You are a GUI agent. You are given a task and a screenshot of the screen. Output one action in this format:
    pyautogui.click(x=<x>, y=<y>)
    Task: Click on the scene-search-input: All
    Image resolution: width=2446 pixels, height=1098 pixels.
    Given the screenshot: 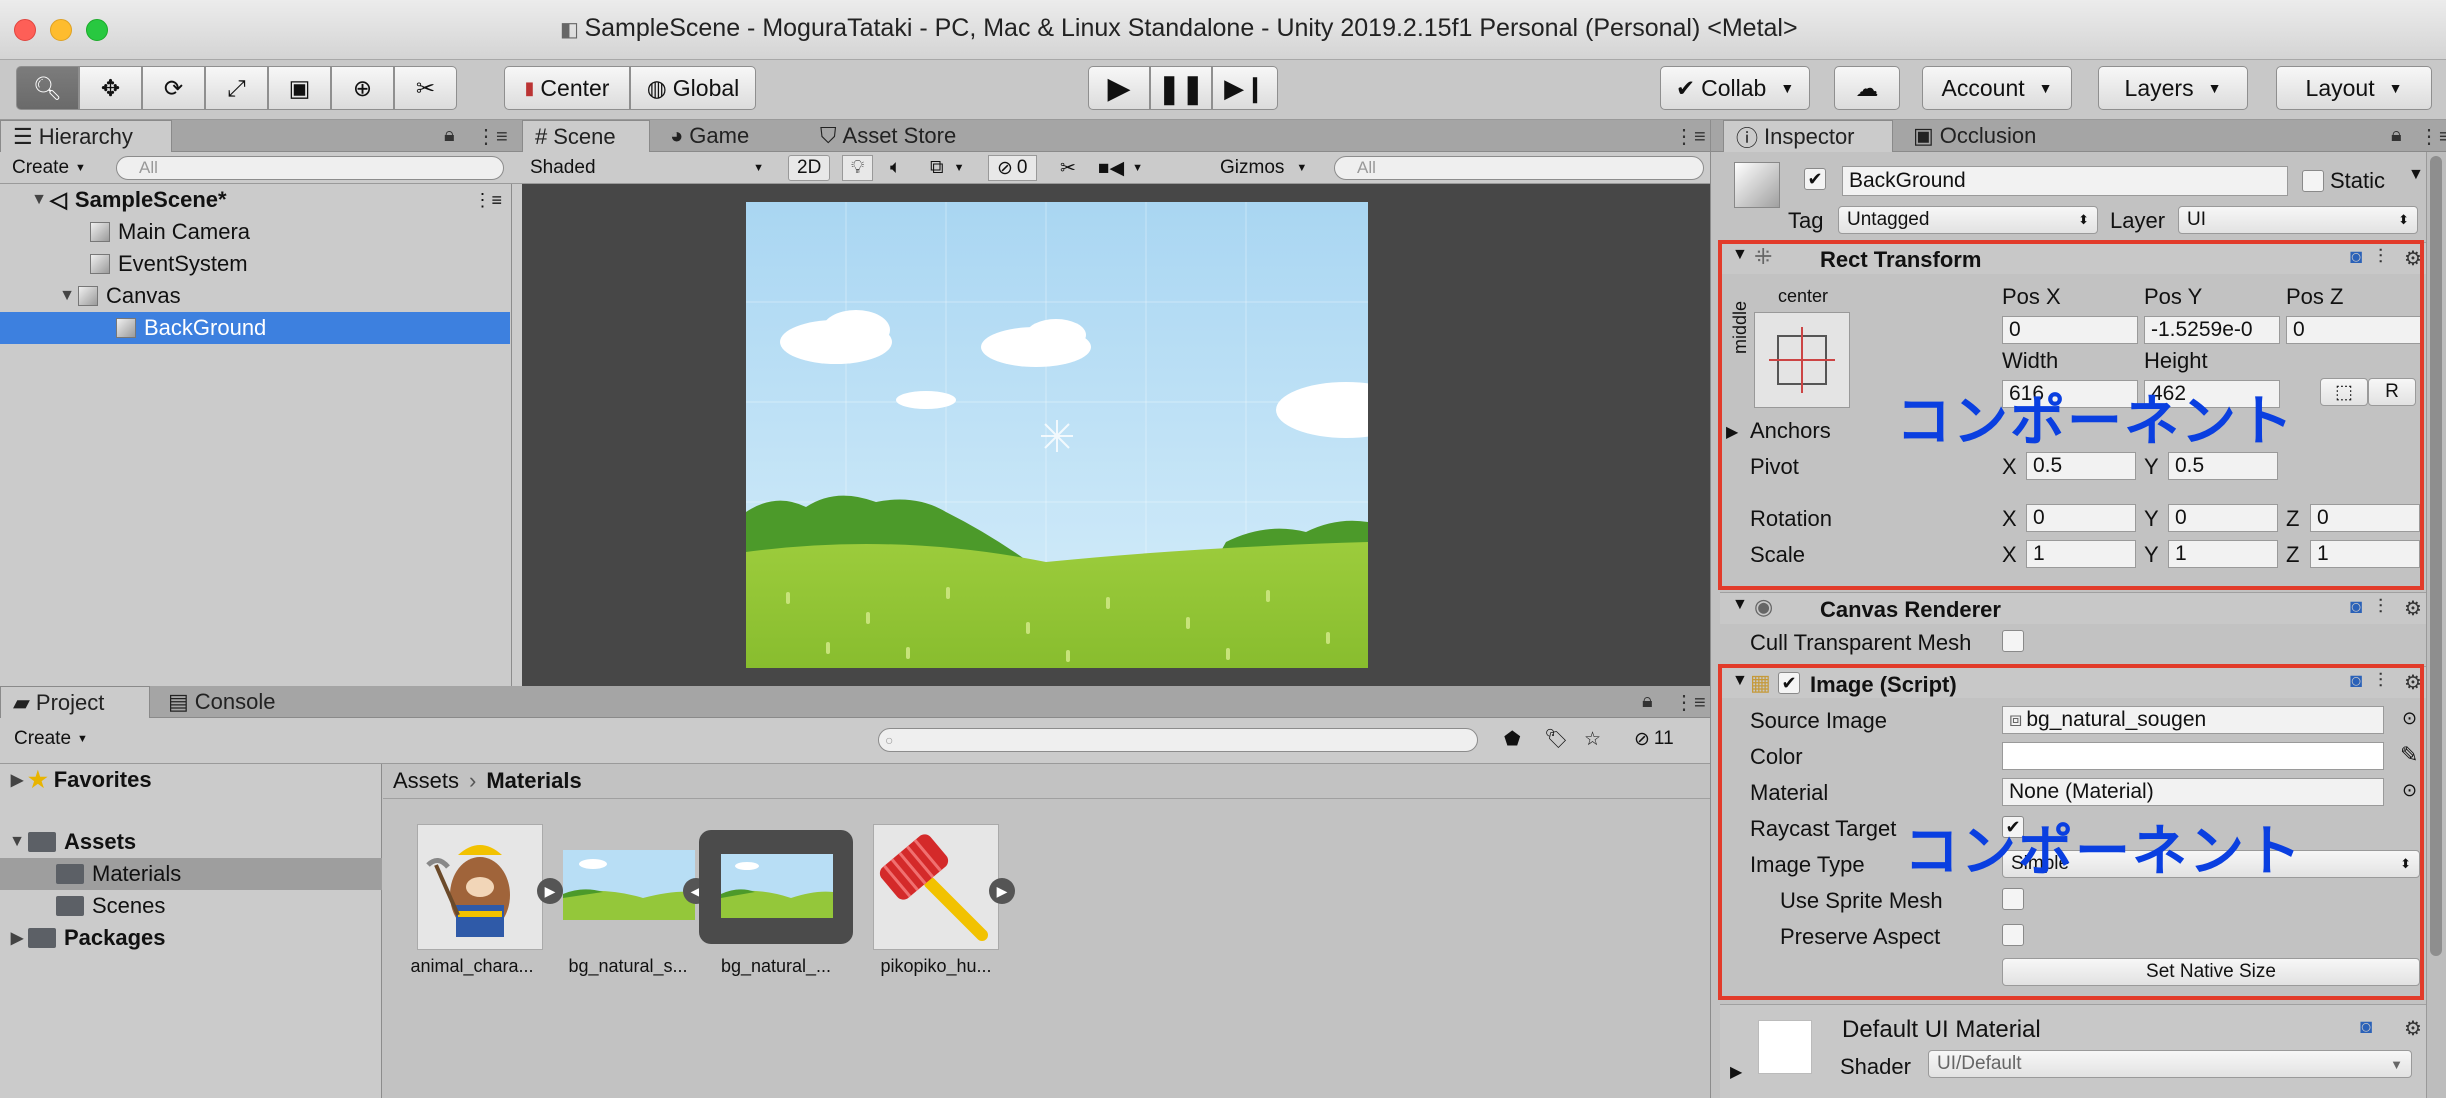 What is the action you would take?
    pyautogui.click(x=1519, y=168)
    